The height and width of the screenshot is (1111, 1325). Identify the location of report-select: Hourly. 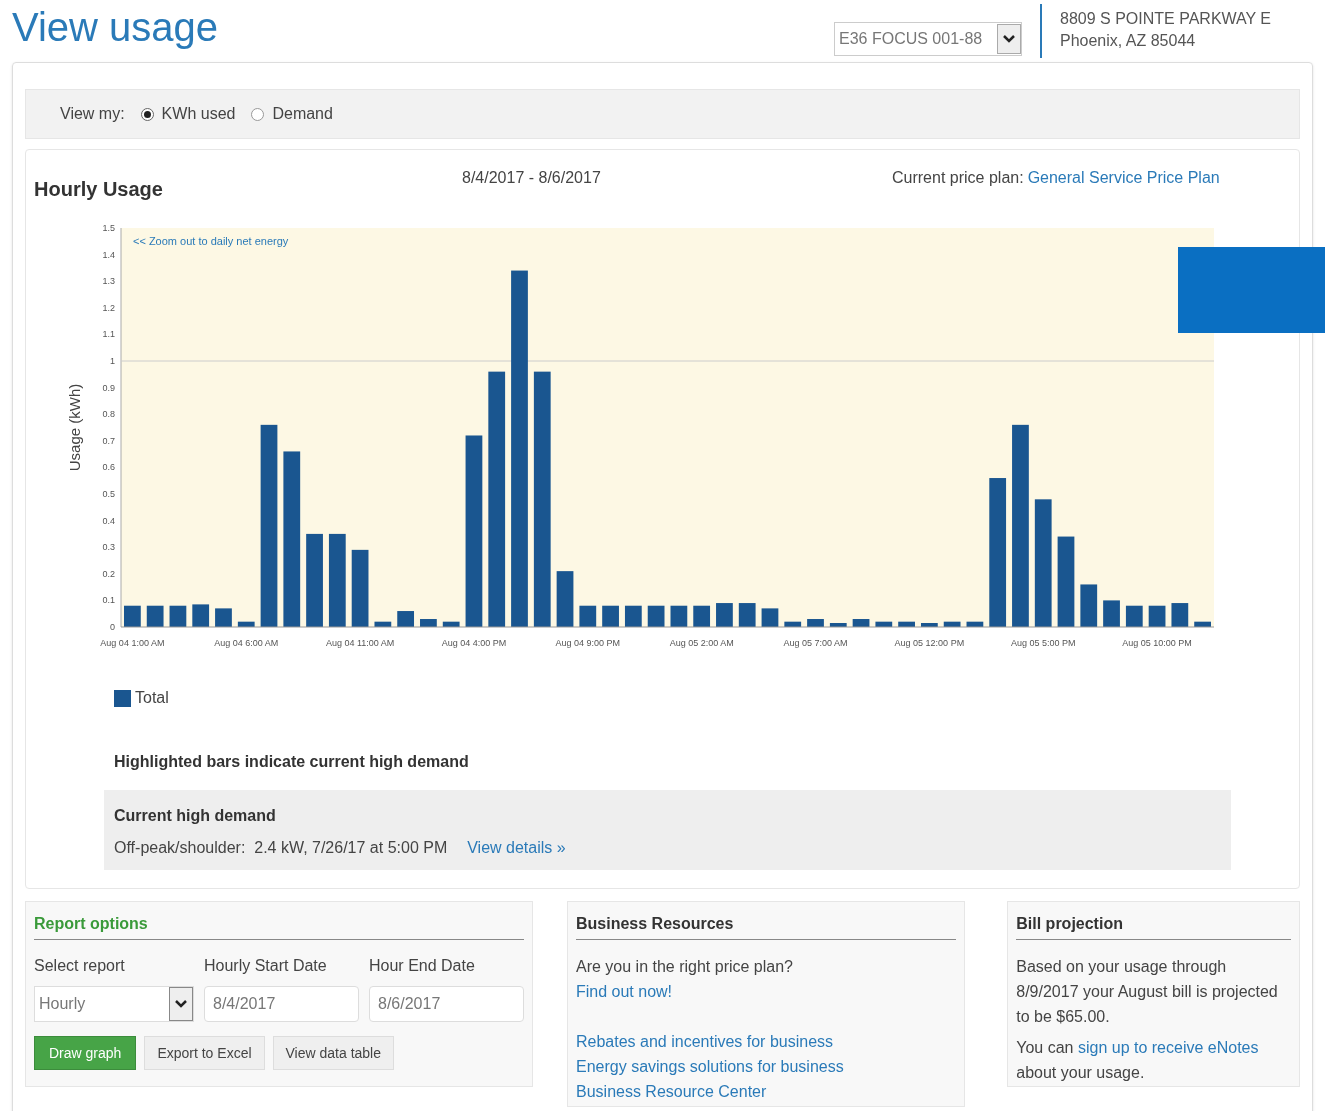
(114, 1004).